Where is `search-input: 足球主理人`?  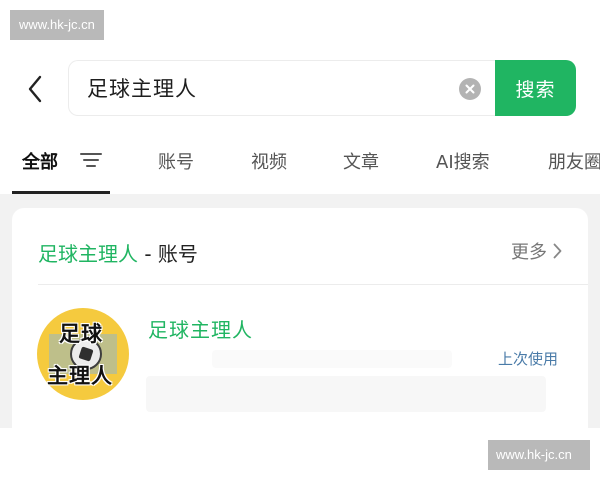 search-input: 足球主理人 is located at coordinates (281, 88).